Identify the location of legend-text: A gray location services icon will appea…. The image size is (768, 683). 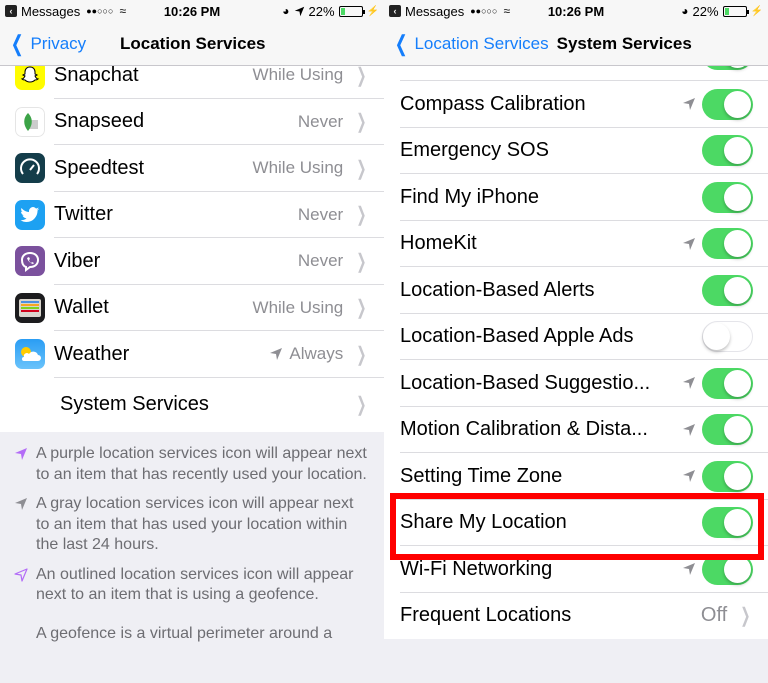
(195, 524).